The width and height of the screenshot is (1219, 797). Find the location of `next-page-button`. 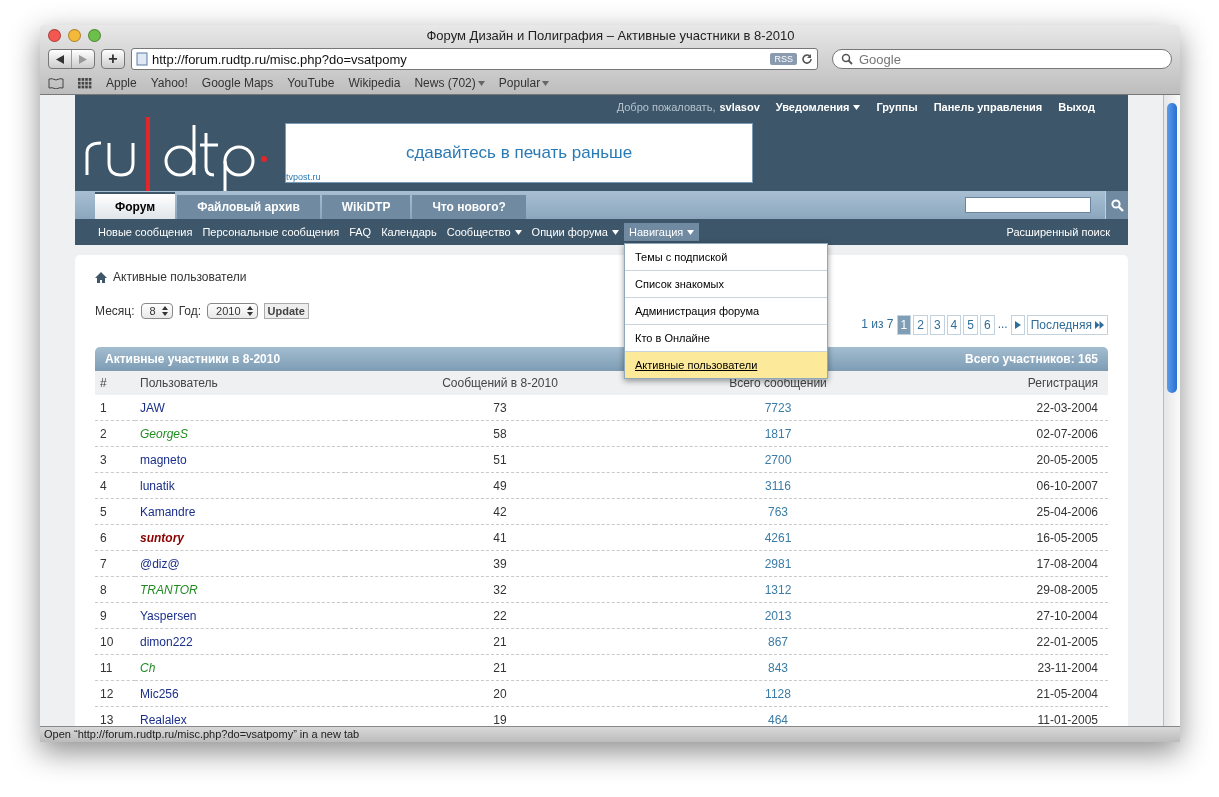

next-page-button is located at coordinates (1017, 325).